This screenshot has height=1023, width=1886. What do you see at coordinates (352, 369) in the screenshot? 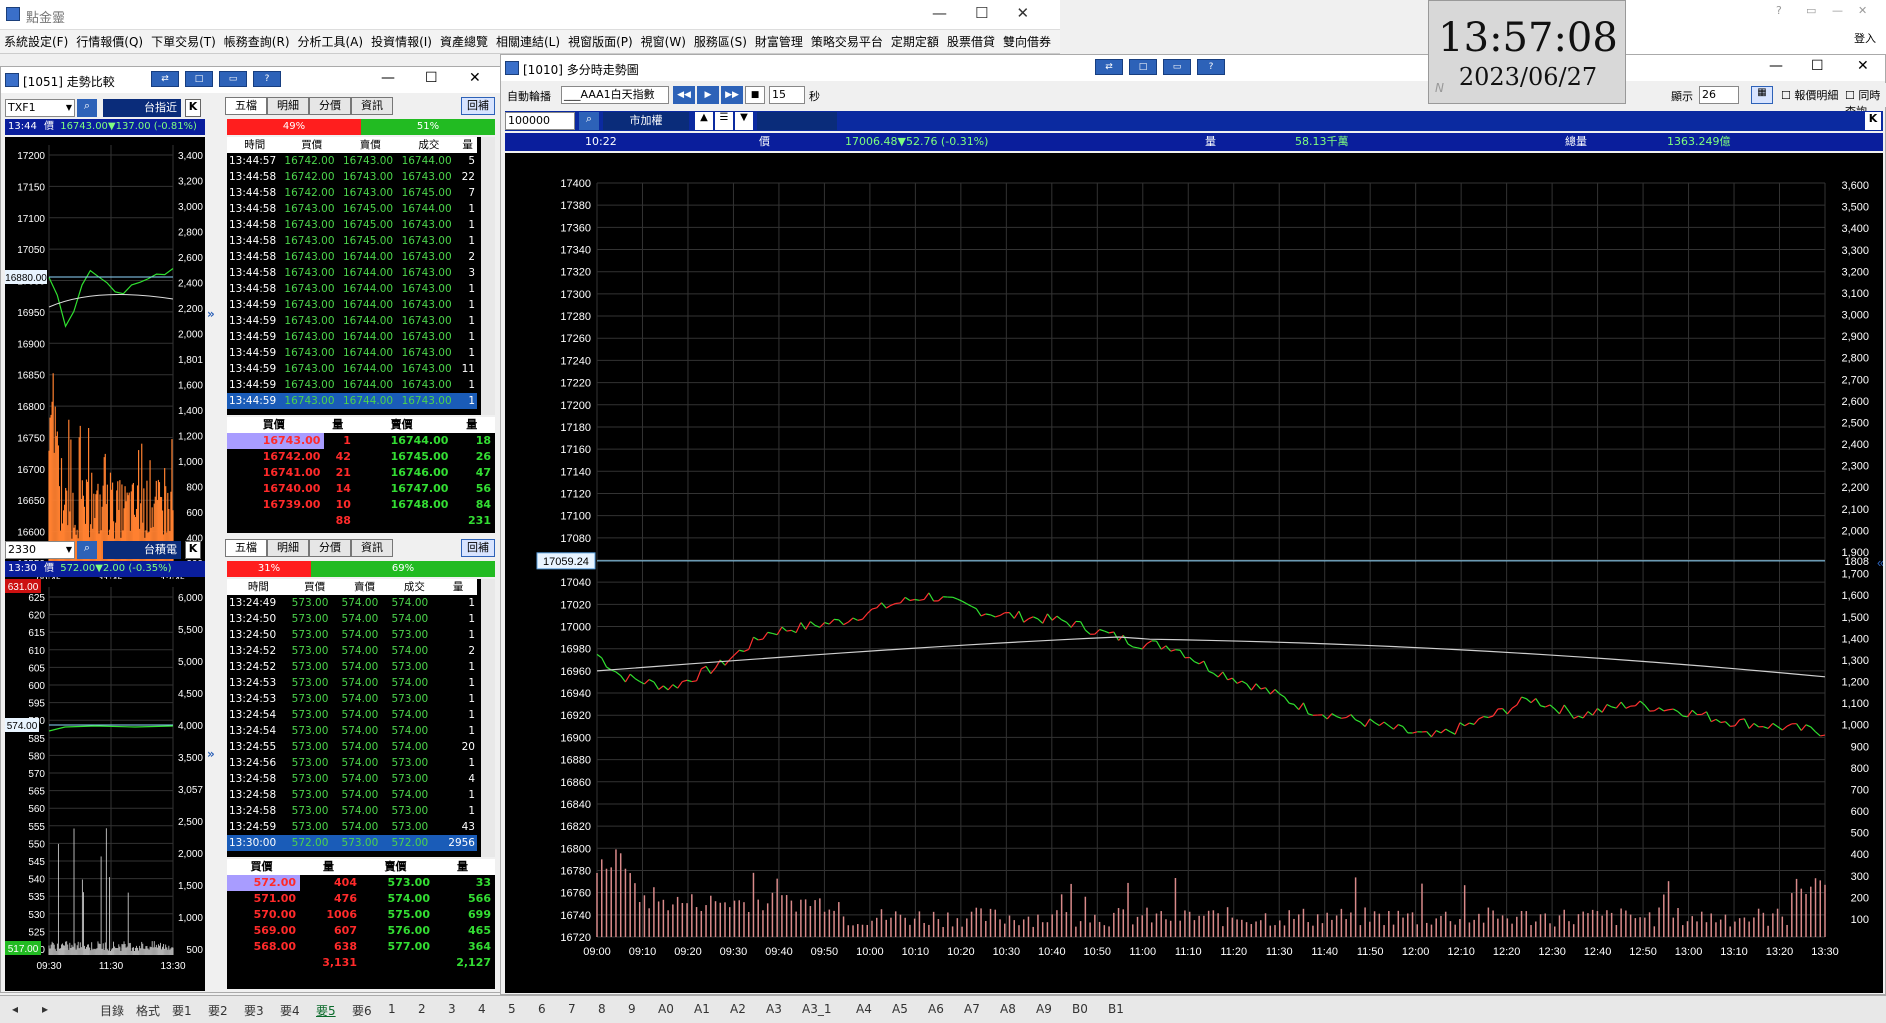
I see `table-row: 13:44:59 16743.00 16744.00 16743.00 11` at bounding box center [352, 369].